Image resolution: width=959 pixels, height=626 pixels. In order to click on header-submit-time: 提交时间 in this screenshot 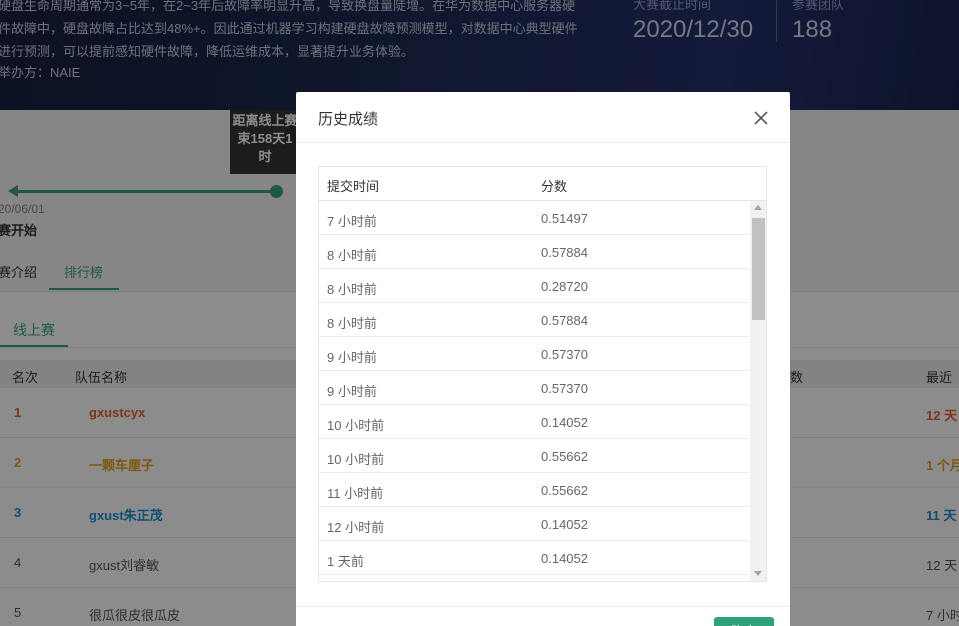, I will do `click(353, 186)`.